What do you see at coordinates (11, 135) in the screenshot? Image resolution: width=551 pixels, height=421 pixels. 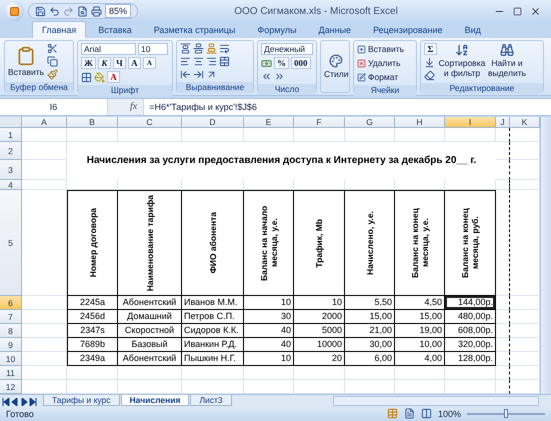 I see `row-header: 1` at bounding box center [11, 135].